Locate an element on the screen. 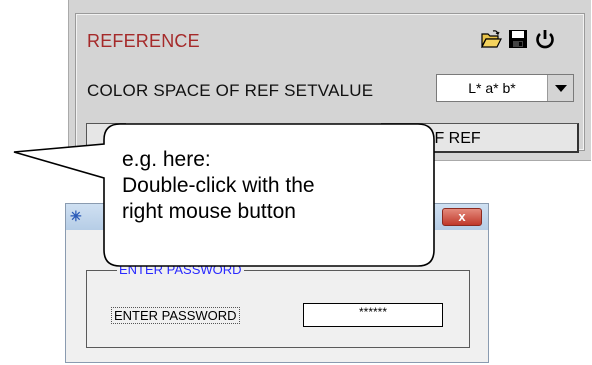 This screenshot has height=365, width=592. password-input: ****** is located at coordinates (373, 315).